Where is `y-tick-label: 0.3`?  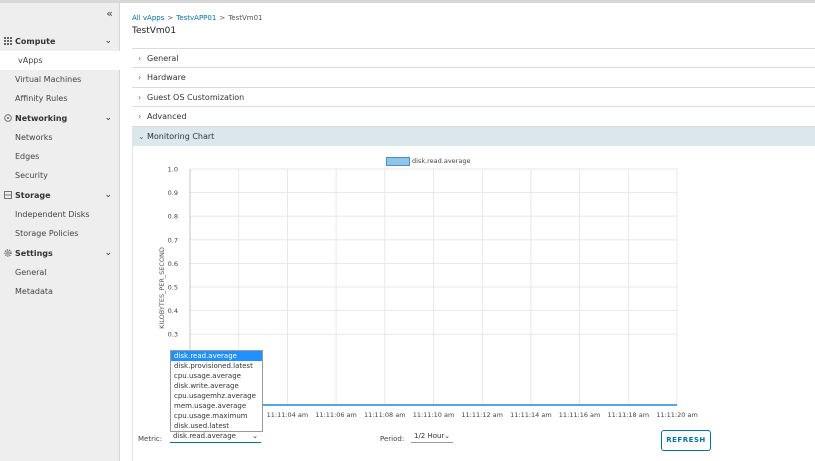
y-tick-label: 0.3 is located at coordinates (173, 335).